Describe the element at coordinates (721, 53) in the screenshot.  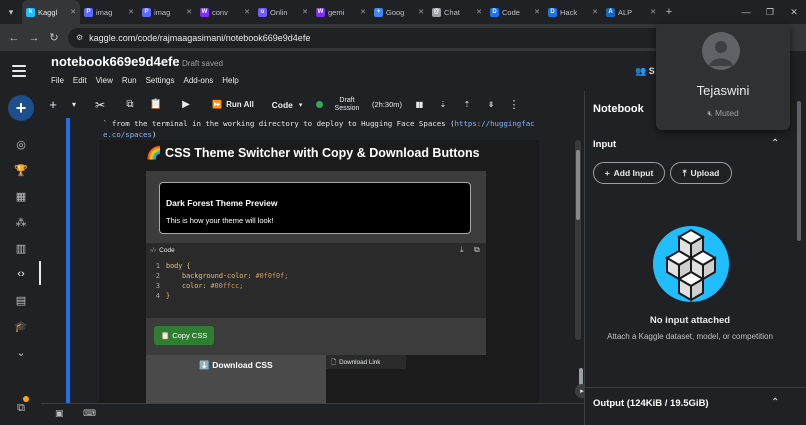
I see `person-icon` at that location.